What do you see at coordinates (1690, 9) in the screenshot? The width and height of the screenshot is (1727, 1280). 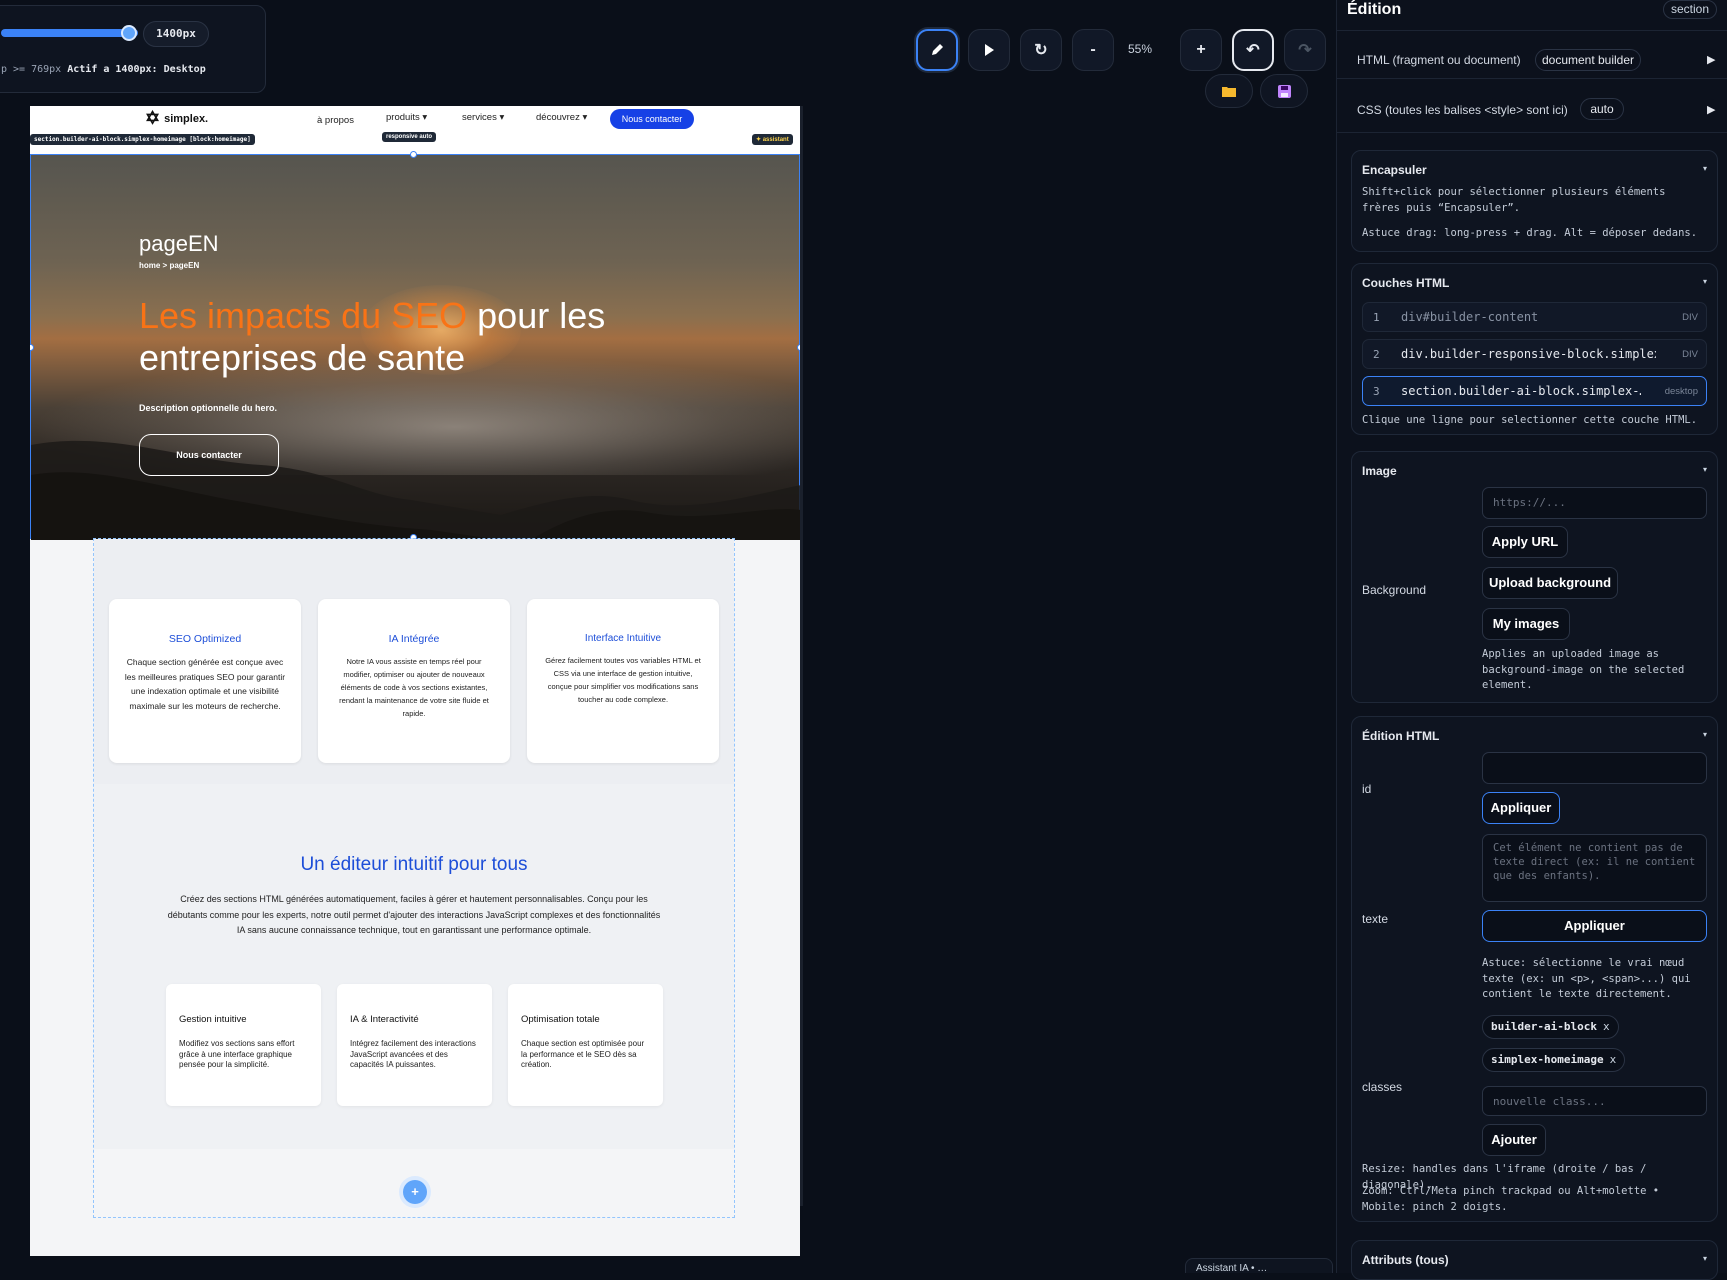 I see `selected-element-badge: section` at bounding box center [1690, 9].